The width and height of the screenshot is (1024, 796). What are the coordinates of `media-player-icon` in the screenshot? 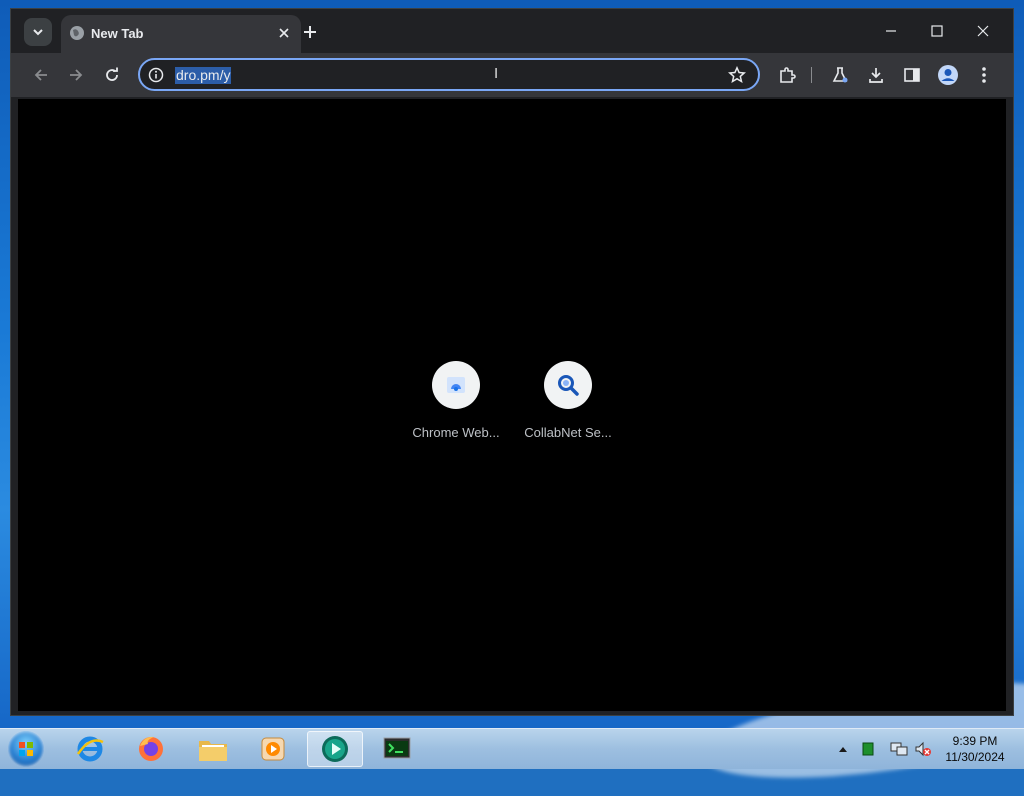 It's located at (273, 749).